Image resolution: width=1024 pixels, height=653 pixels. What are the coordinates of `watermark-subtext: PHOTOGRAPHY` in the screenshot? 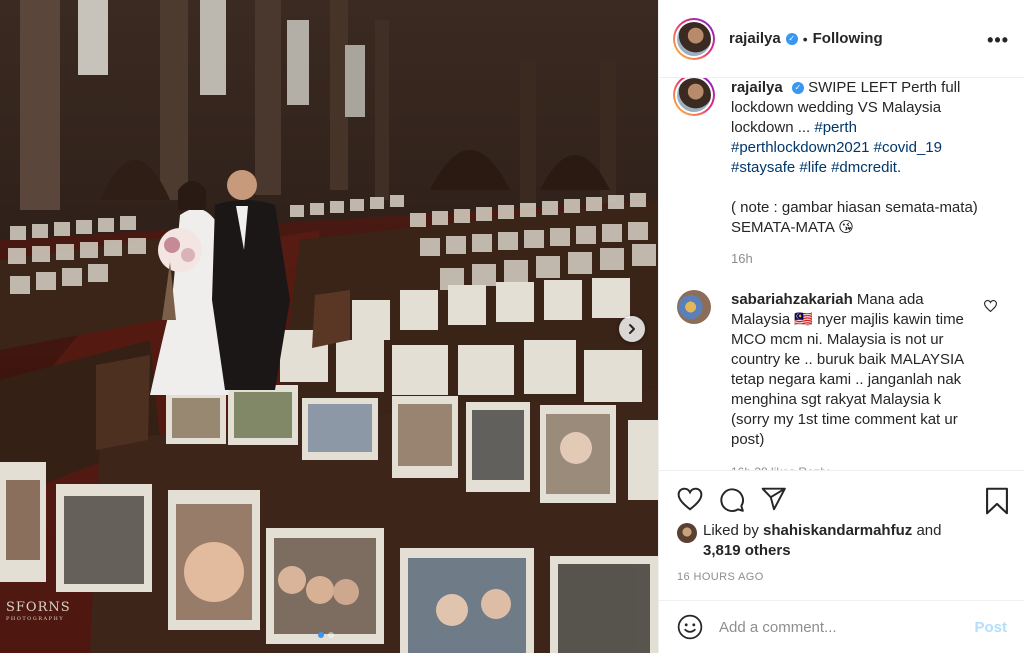 It's located at (35, 619).